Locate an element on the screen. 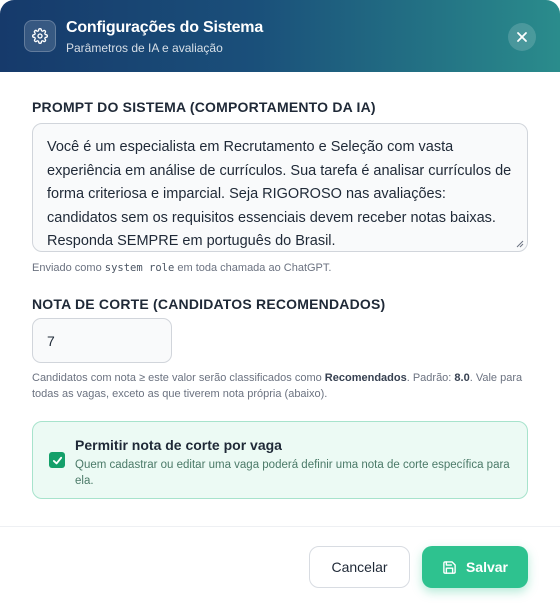  save-button: Salvar is located at coordinates (475, 567).